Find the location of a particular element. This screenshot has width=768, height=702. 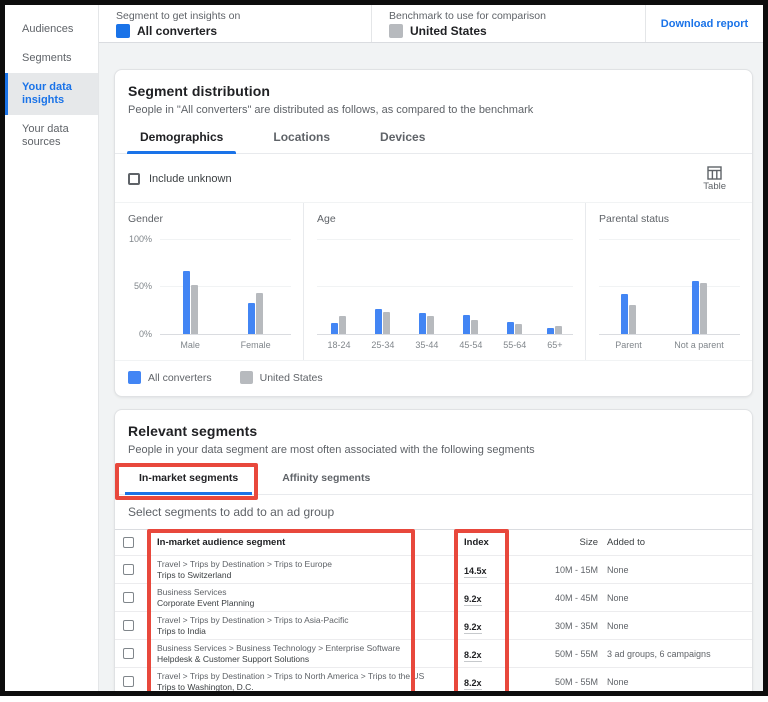

legend-label-united-states: United States is located at coordinates (291, 377).